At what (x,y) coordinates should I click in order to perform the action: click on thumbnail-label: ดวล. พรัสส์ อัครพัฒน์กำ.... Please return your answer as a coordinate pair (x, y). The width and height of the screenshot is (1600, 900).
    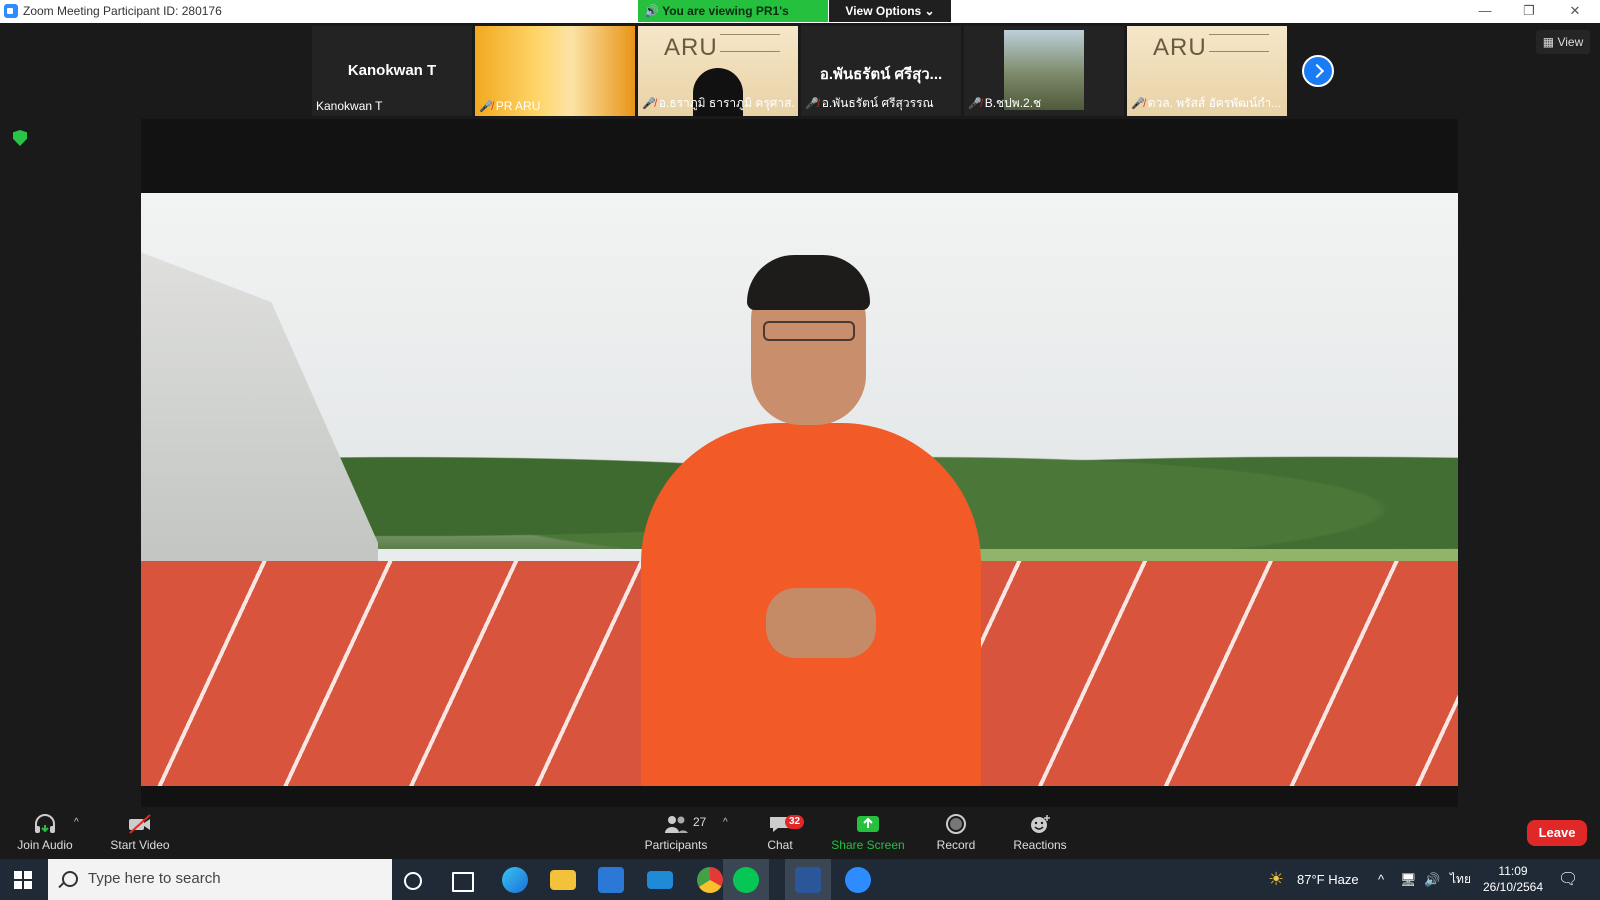
    Looking at the image, I should click on (1214, 103).